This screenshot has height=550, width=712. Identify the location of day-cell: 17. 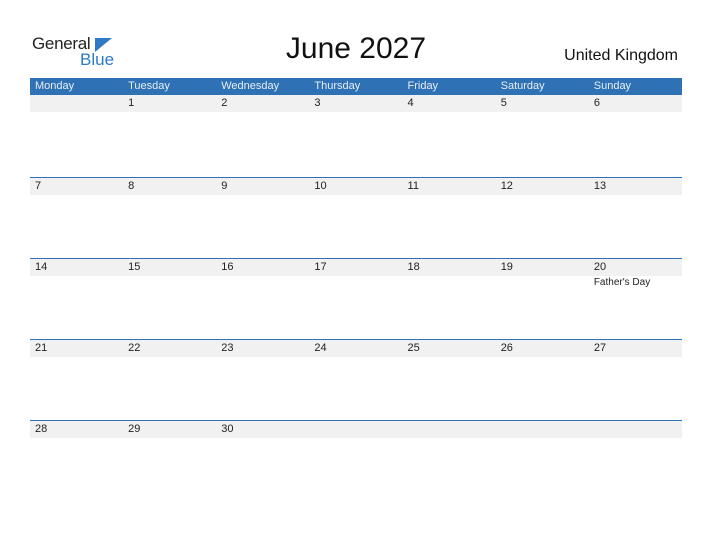
(355, 299).